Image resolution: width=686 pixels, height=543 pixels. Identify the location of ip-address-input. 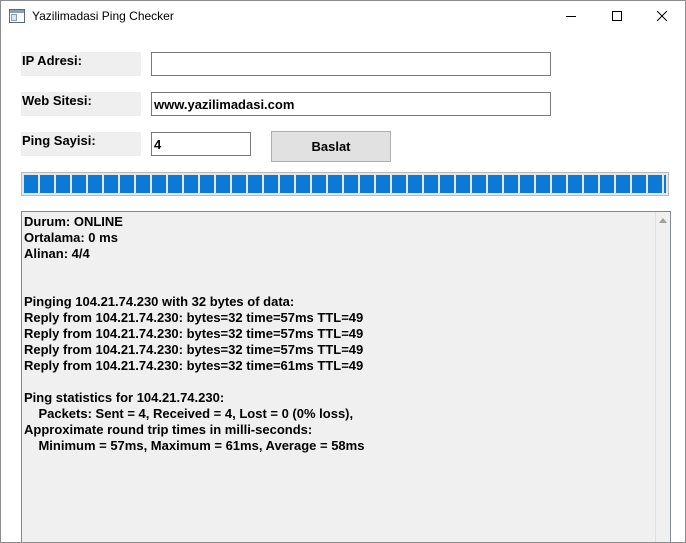
(351, 64).